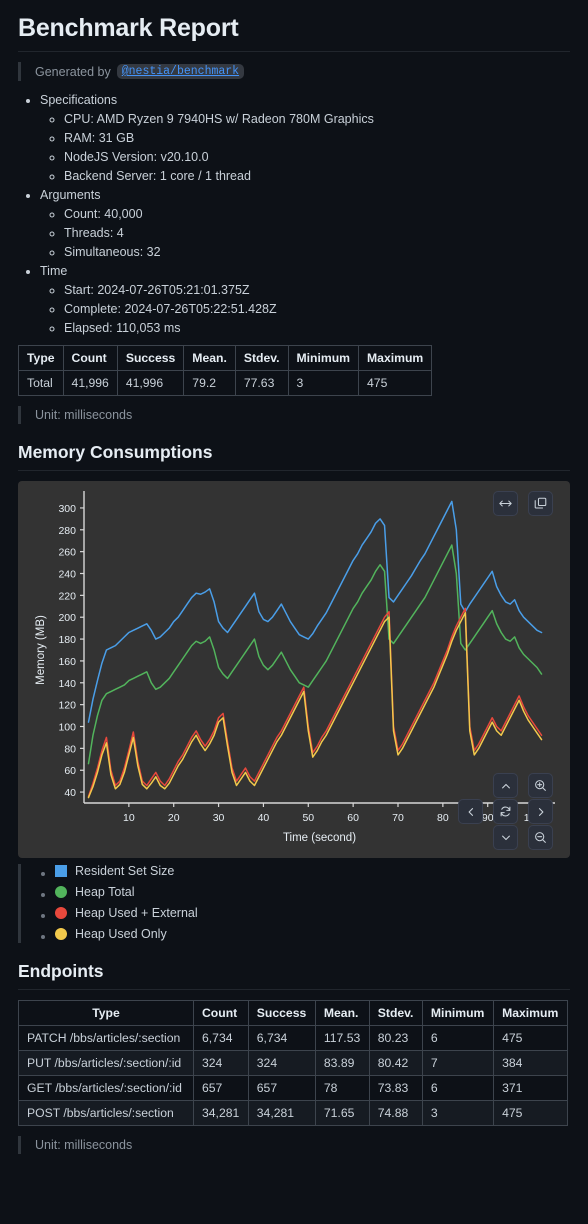  What do you see at coordinates (150, 383) in the screenshot?
I see `cell: 41,996` at bounding box center [150, 383].